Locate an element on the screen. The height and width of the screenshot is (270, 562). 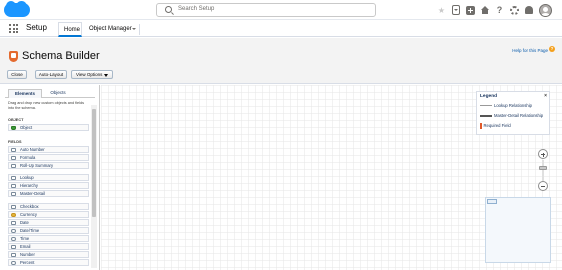
palette-item-label: Time is located at coordinates (25, 238).